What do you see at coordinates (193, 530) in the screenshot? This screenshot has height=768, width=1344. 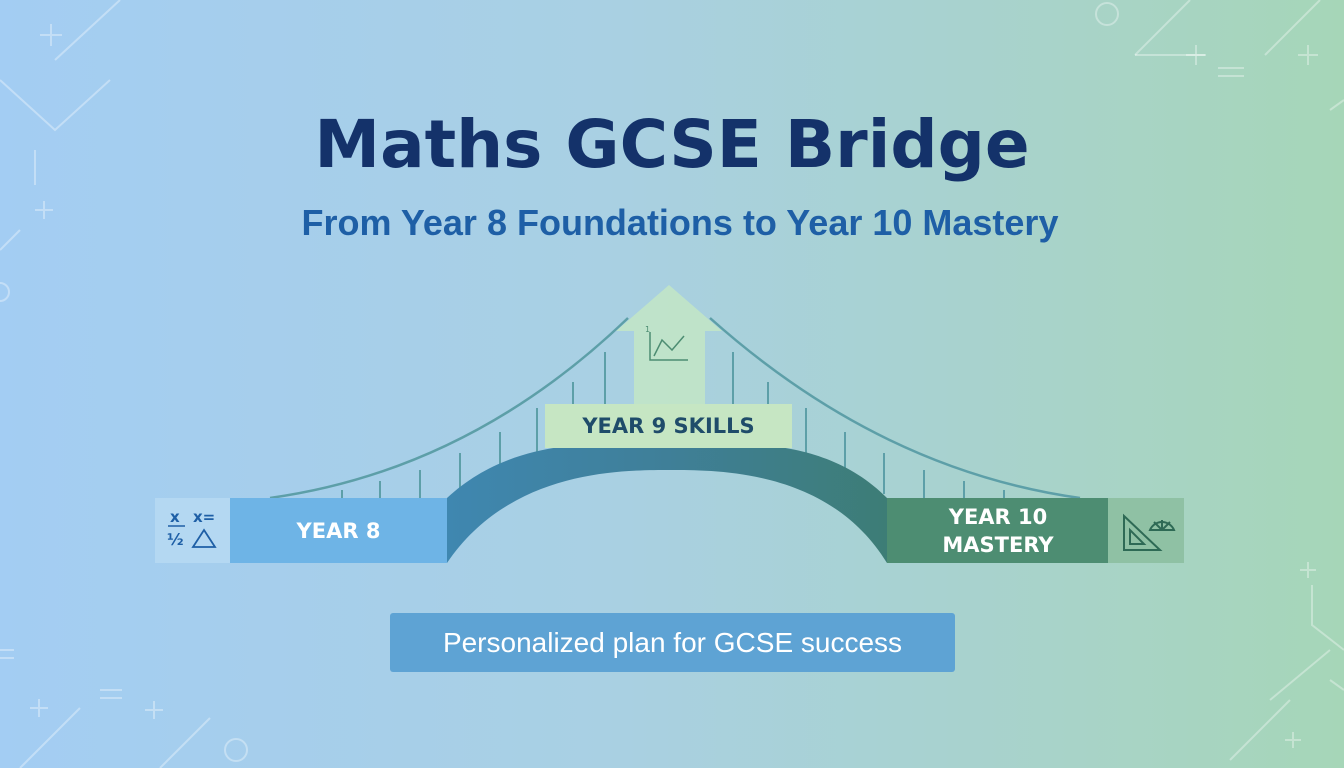 I see `math-symbols-icon: x x= ½` at bounding box center [193, 530].